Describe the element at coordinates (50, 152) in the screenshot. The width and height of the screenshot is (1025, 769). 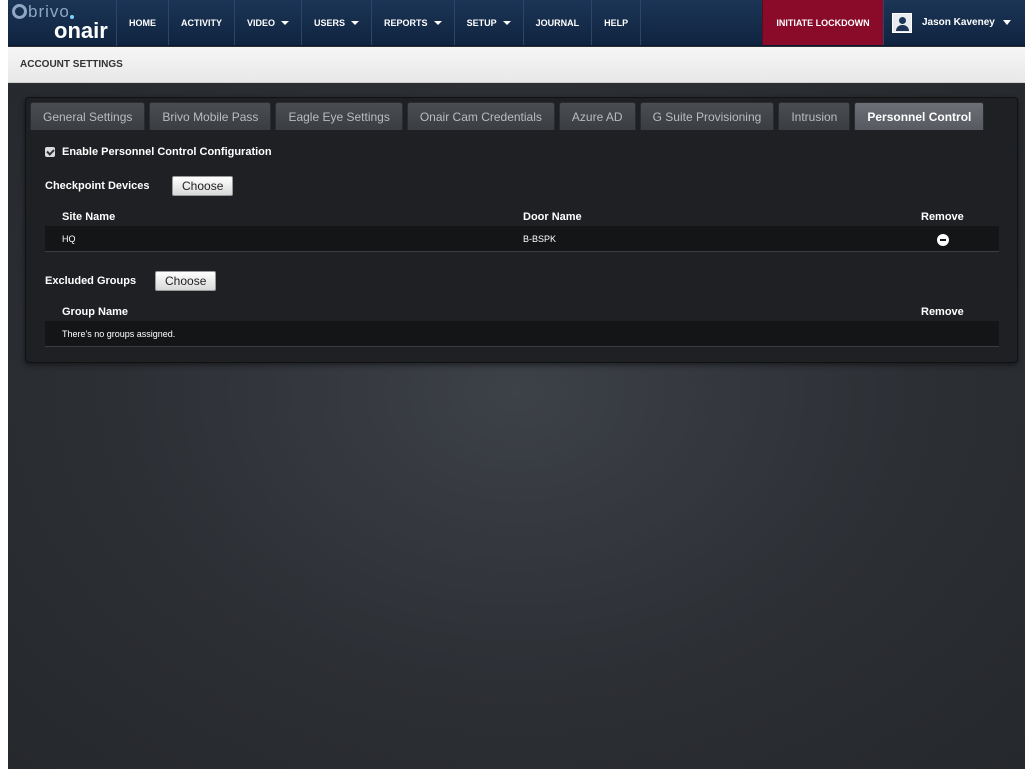
I see `checkbox-checked-icon` at that location.